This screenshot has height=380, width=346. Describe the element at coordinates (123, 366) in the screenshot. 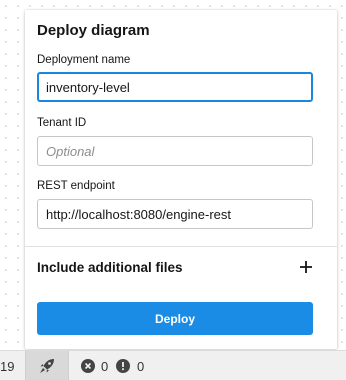

I see `warning-icon` at that location.